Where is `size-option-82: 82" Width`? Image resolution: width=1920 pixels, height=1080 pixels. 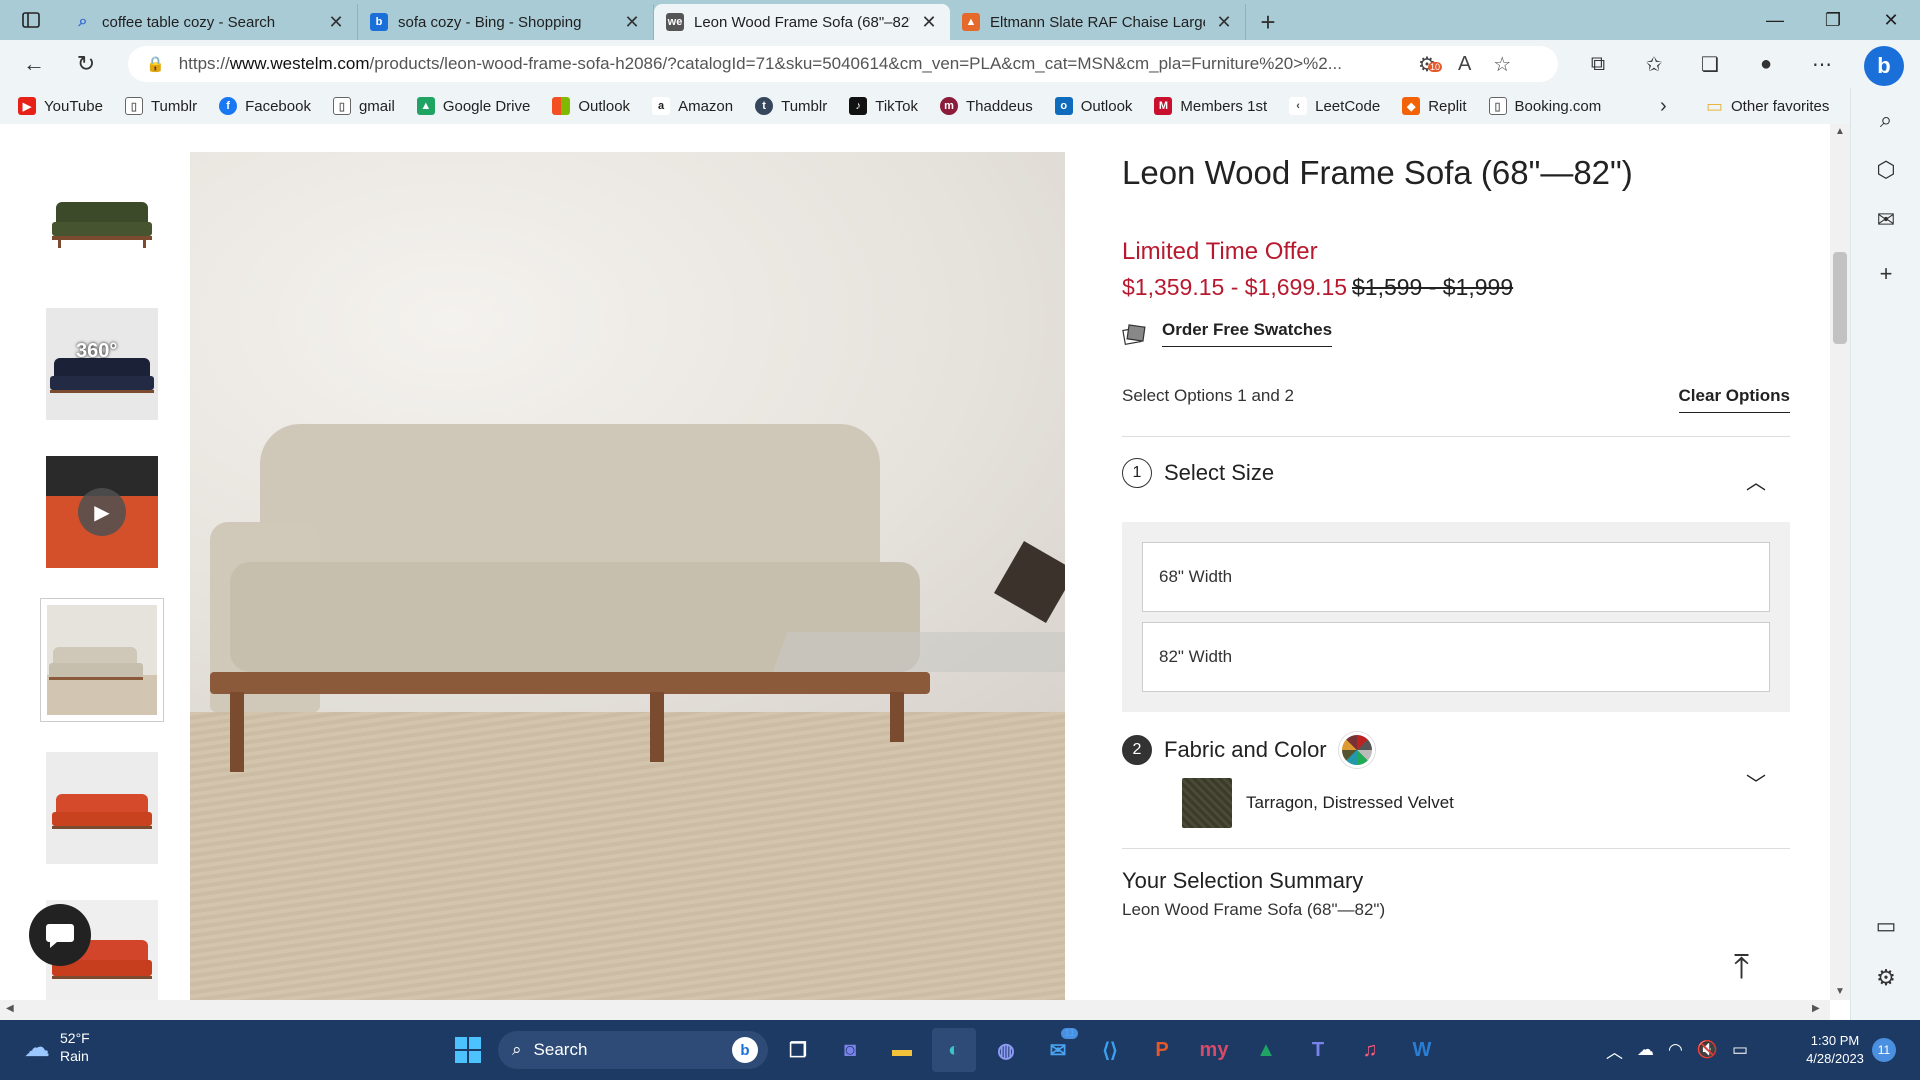 size-option-82: 82" Width is located at coordinates (1456, 657).